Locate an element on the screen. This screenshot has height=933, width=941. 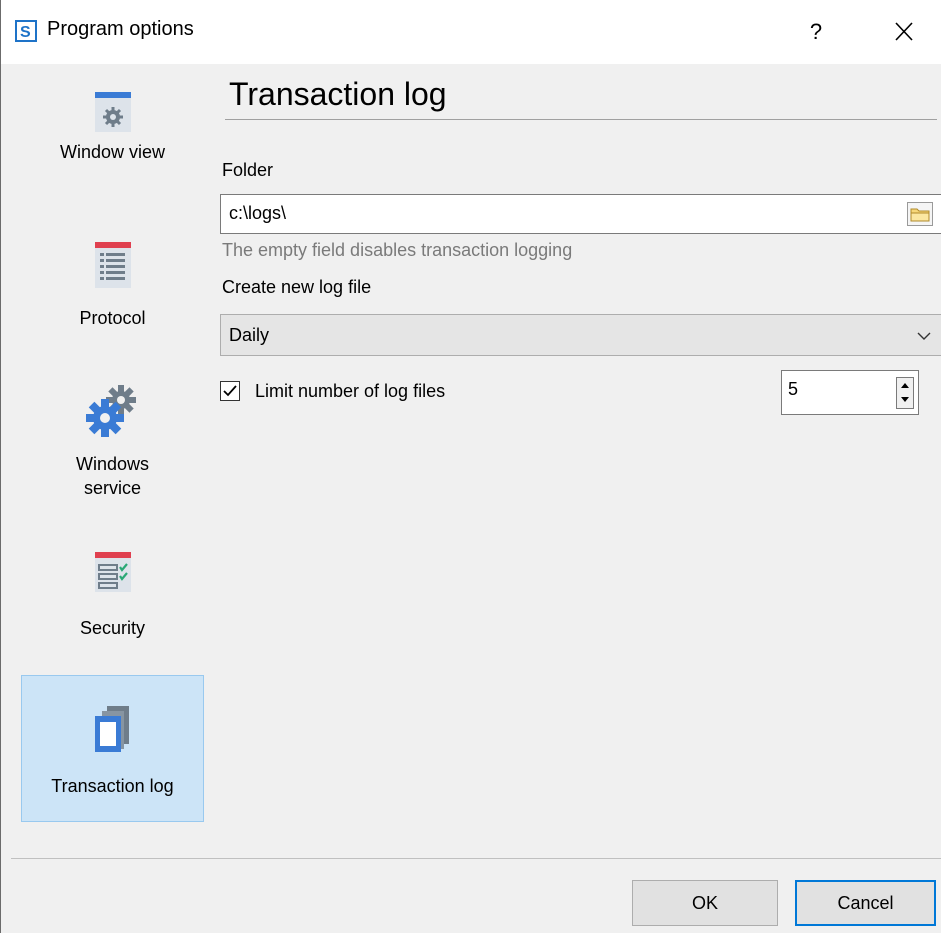
window-view-icon is located at coordinates (112, 112).